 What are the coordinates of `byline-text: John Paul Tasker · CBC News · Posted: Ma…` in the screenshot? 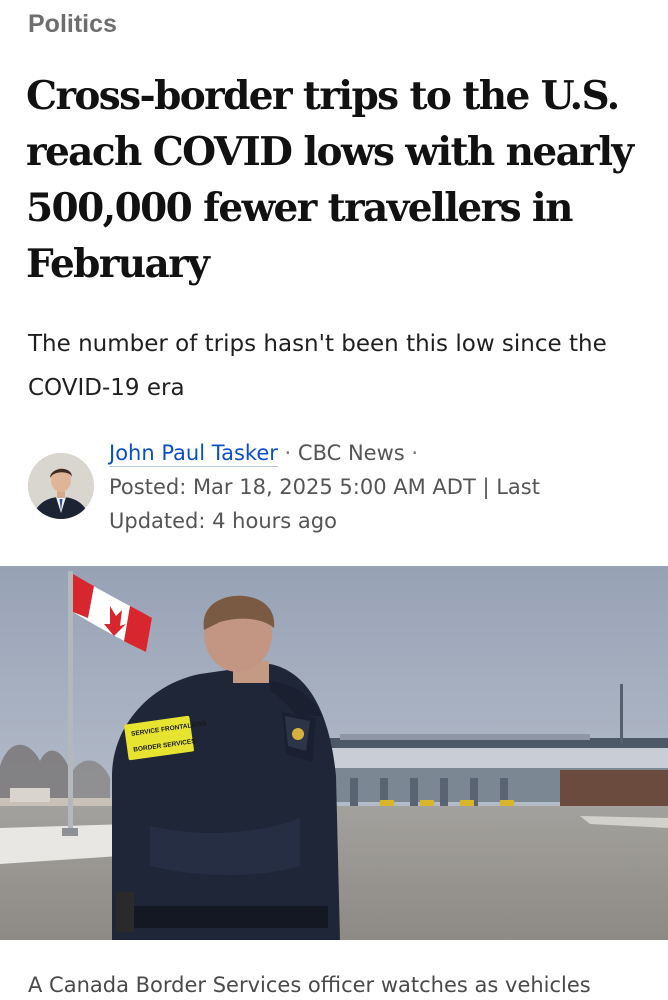 It's located at (369, 487).